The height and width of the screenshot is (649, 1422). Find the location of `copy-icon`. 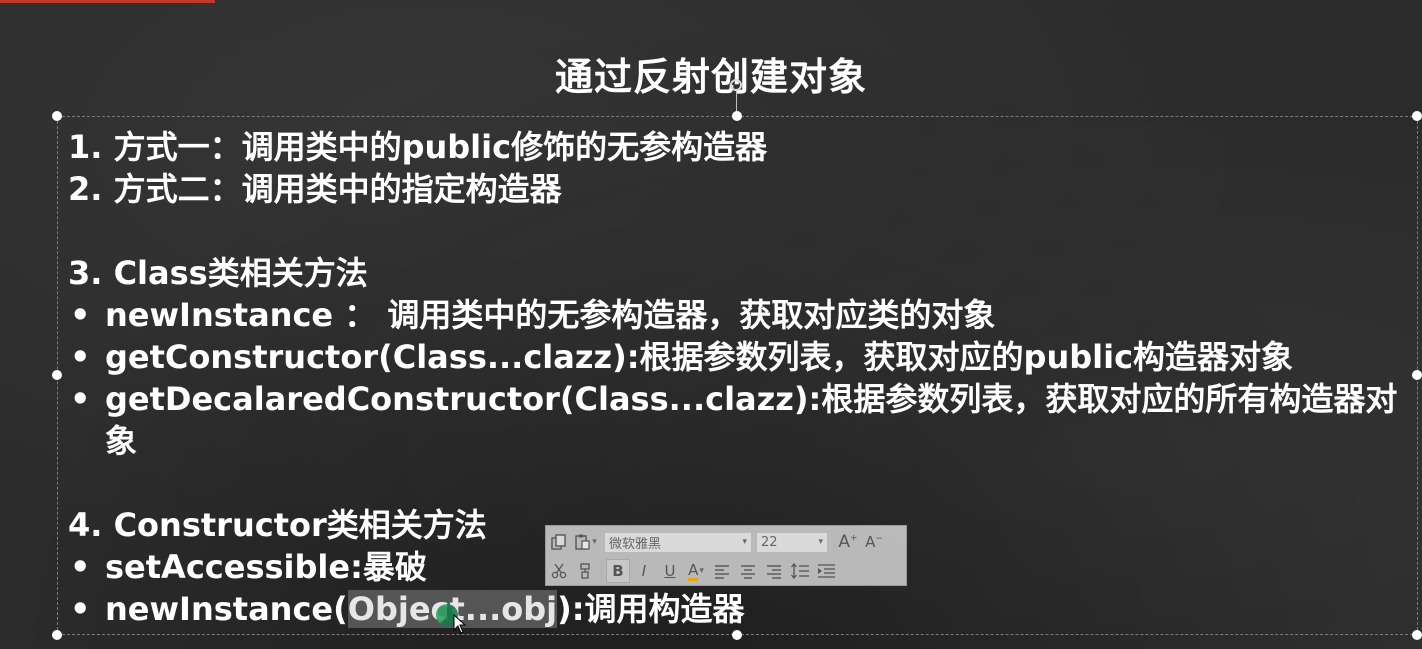

copy-icon is located at coordinates (558, 542).